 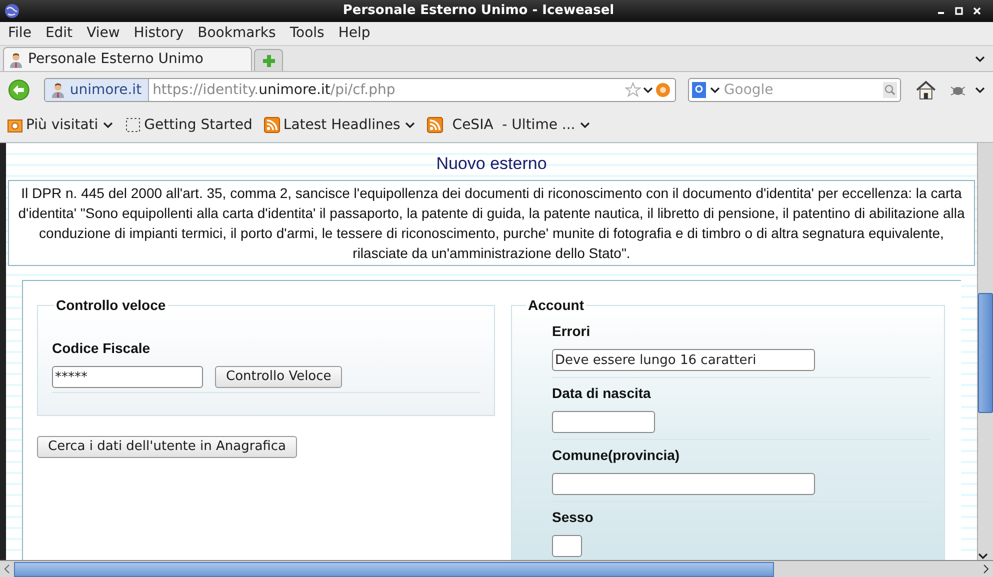 I want to click on search-engine-icon, so click(x=699, y=90).